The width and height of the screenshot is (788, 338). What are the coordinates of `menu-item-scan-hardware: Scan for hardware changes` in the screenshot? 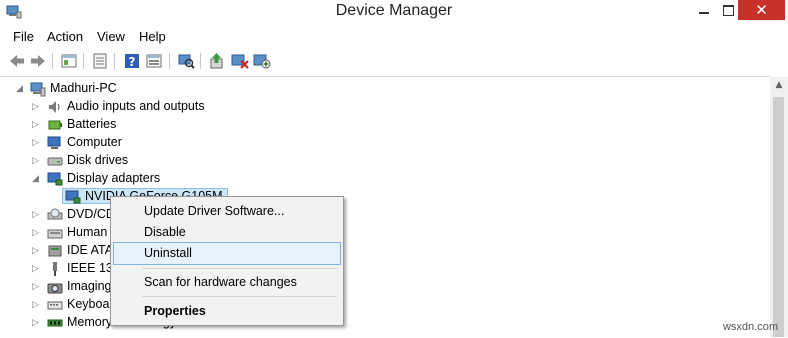 It's located at (226, 282).